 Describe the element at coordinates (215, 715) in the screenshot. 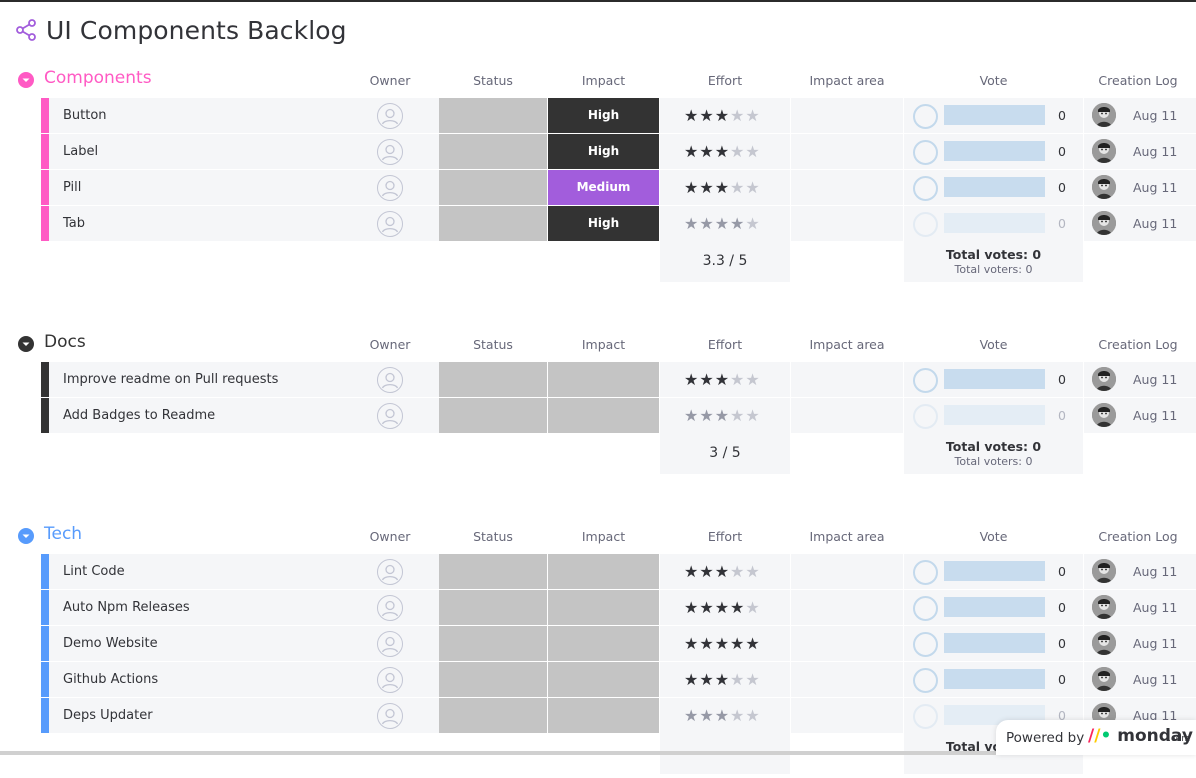

I see `item-name-cell: Deps Updater` at that location.